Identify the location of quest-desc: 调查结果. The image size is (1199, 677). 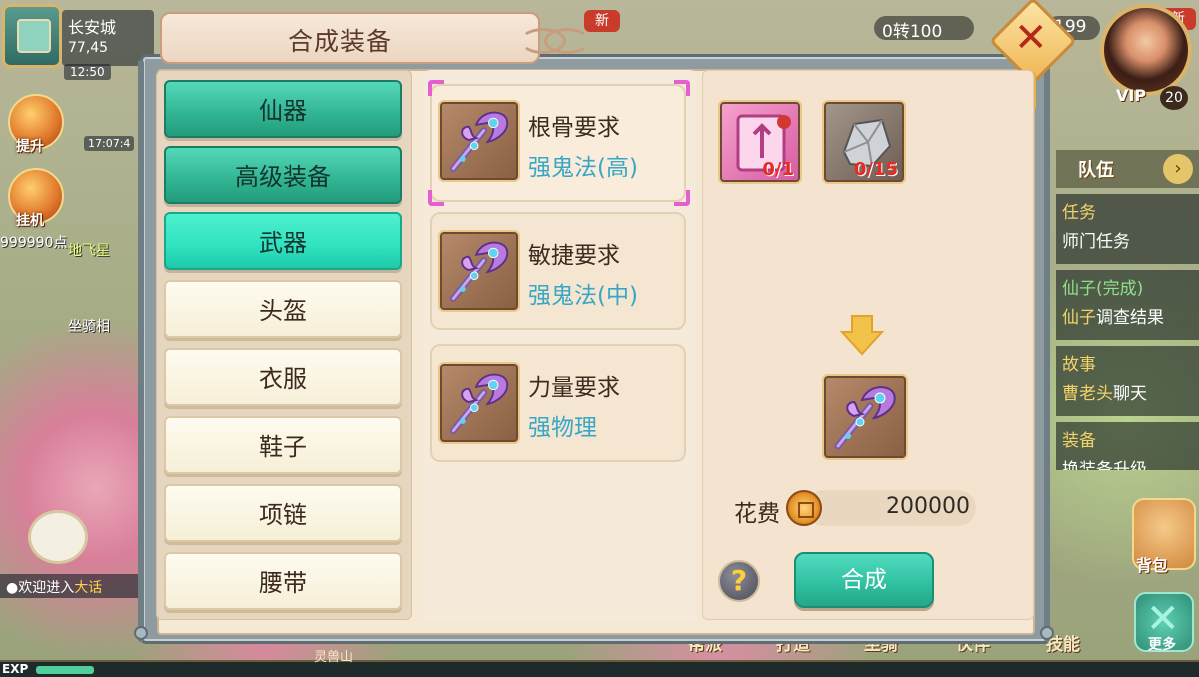
(1130, 318).